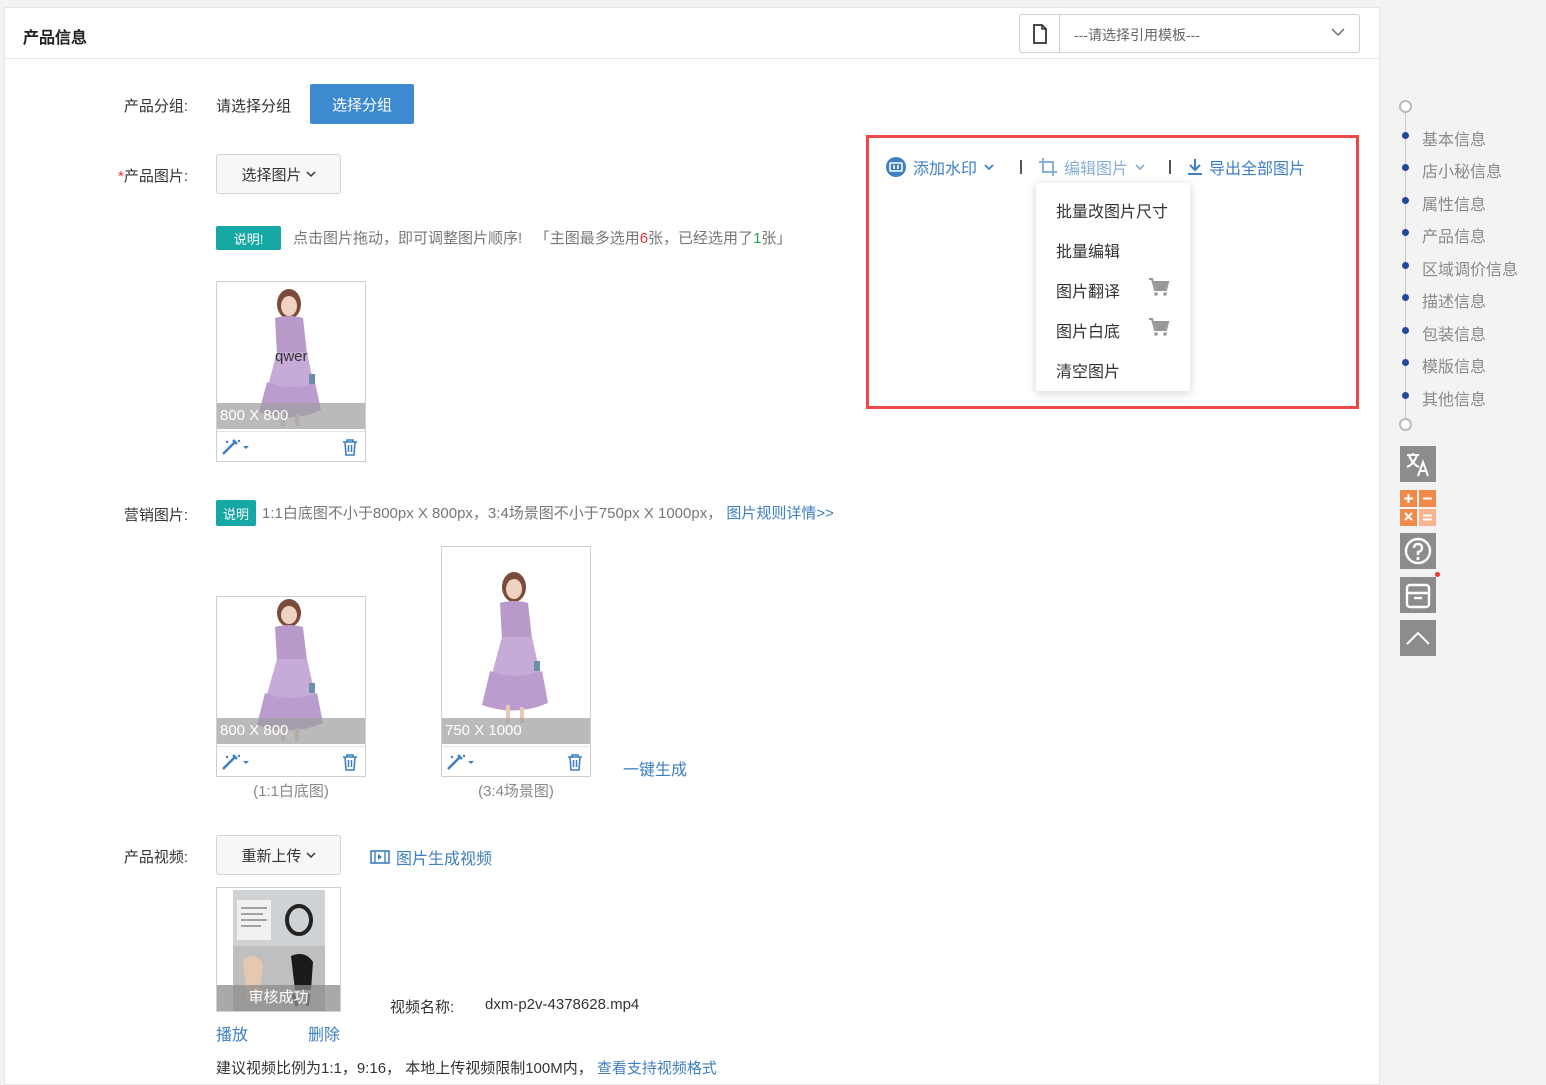 This screenshot has width=1546, height=1085. I want to click on calculator-tool-button, so click(1418, 508).